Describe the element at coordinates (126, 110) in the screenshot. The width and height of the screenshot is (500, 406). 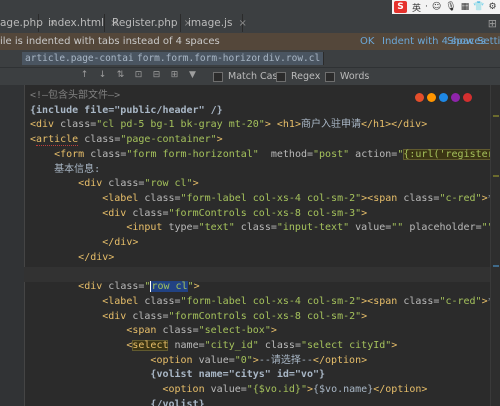
I see `code-line: {include file="public/header" /}` at that location.